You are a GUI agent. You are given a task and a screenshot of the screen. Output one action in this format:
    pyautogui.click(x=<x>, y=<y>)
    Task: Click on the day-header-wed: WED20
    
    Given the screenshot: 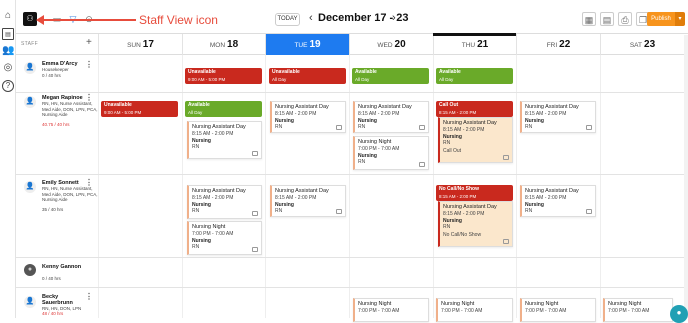 What is the action you would take?
    pyautogui.click(x=391, y=44)
    